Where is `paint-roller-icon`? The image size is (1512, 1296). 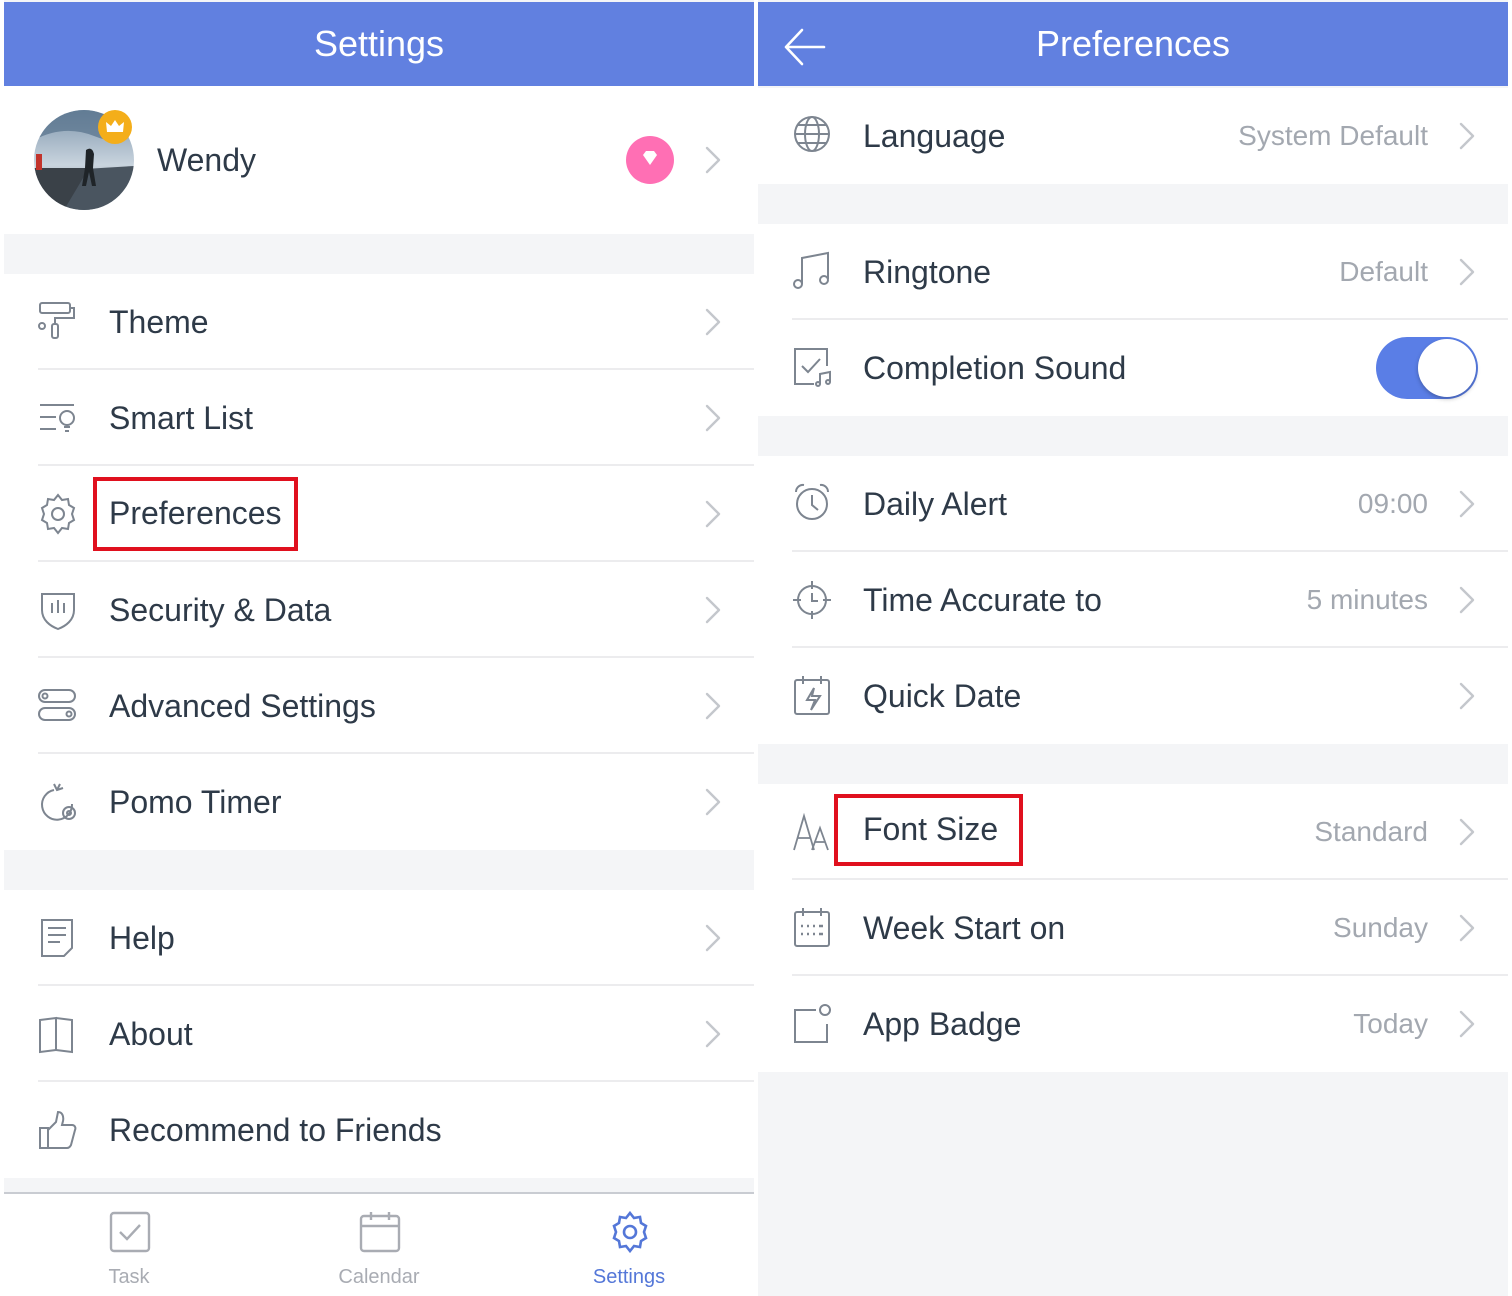 paint-roller-icon is located at coordinates (58, 322).